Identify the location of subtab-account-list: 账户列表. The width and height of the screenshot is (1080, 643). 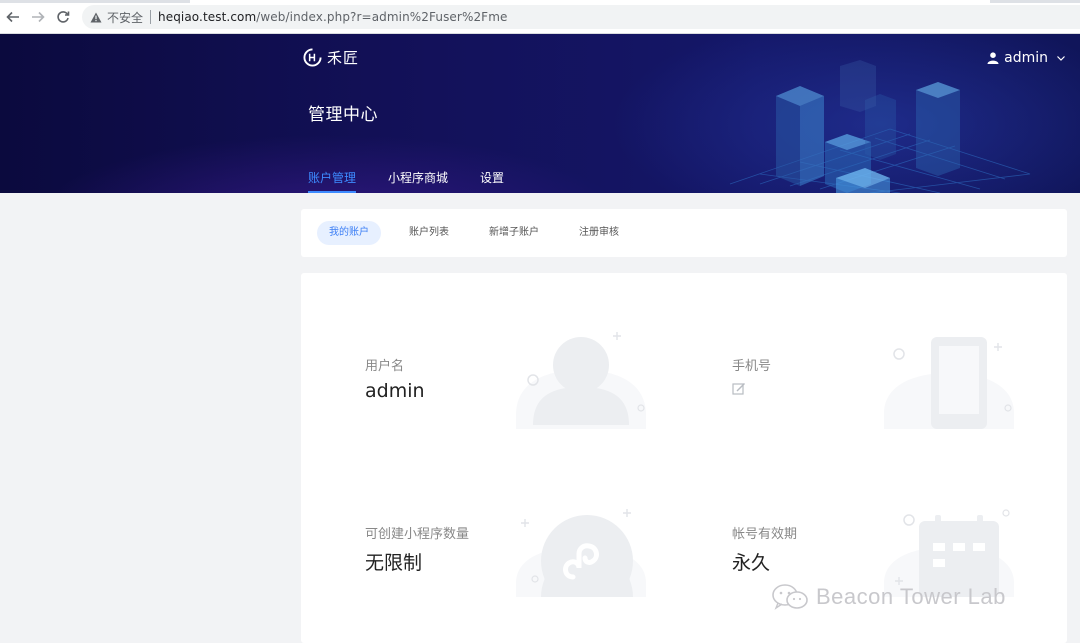
(429, 233).